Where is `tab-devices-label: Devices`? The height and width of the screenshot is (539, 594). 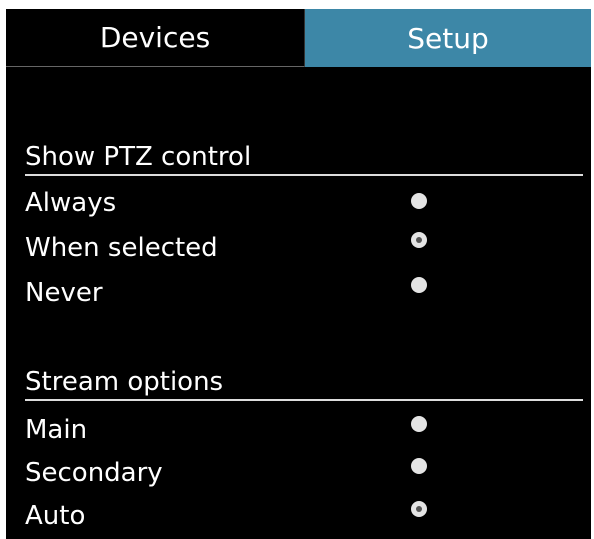 tab-devices-label: Devices is located at coordinates (155, 37).